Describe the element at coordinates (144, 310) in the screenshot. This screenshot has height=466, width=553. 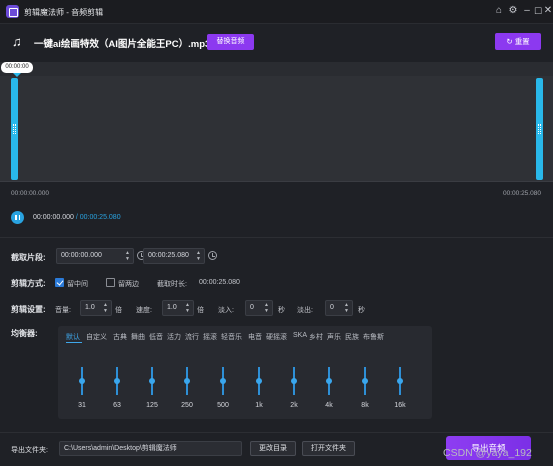
I see `speed-label: 速度:` at that location.